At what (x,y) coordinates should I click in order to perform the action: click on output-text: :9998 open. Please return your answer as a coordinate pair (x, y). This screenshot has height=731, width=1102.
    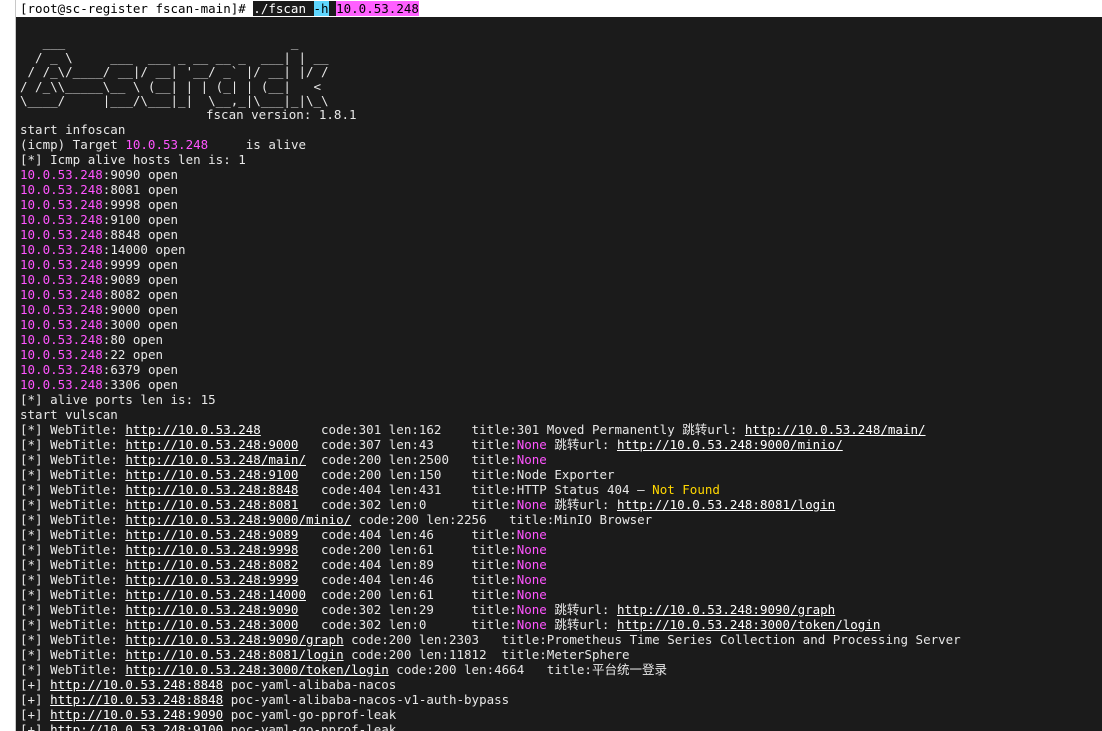
    Looking at the image, I should click on (140, 204).